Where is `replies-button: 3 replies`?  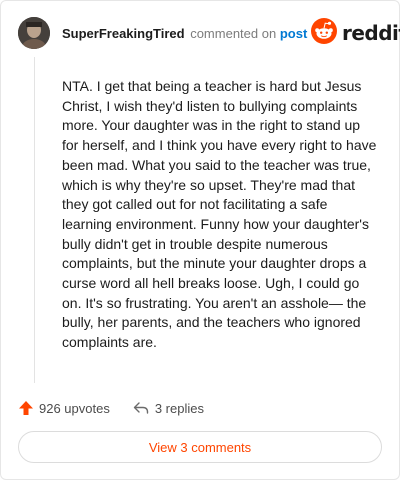 replies-button: 3 replies is located at coordinates (168, 408).